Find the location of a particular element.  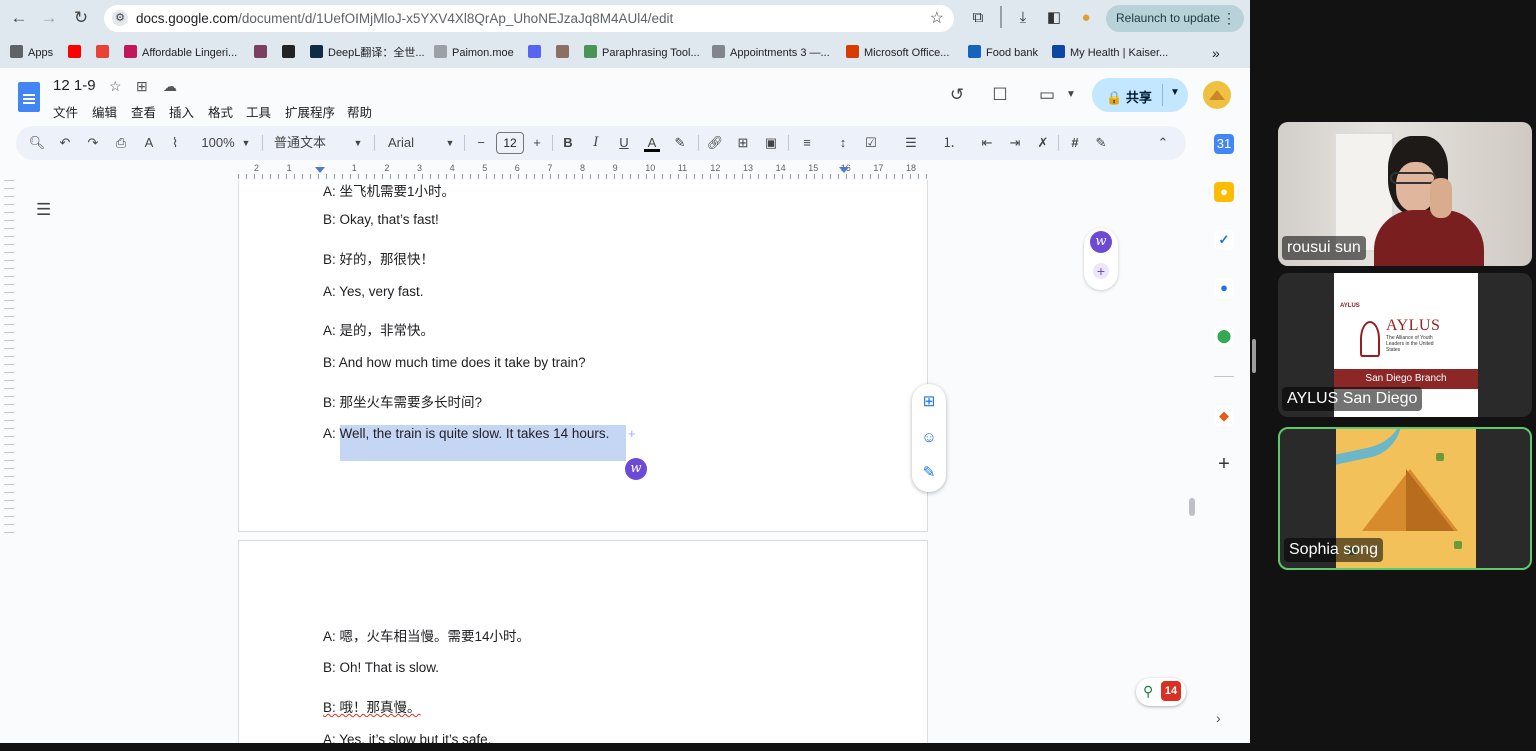

zoom-select: 100% is located at coordinates (218, 143).